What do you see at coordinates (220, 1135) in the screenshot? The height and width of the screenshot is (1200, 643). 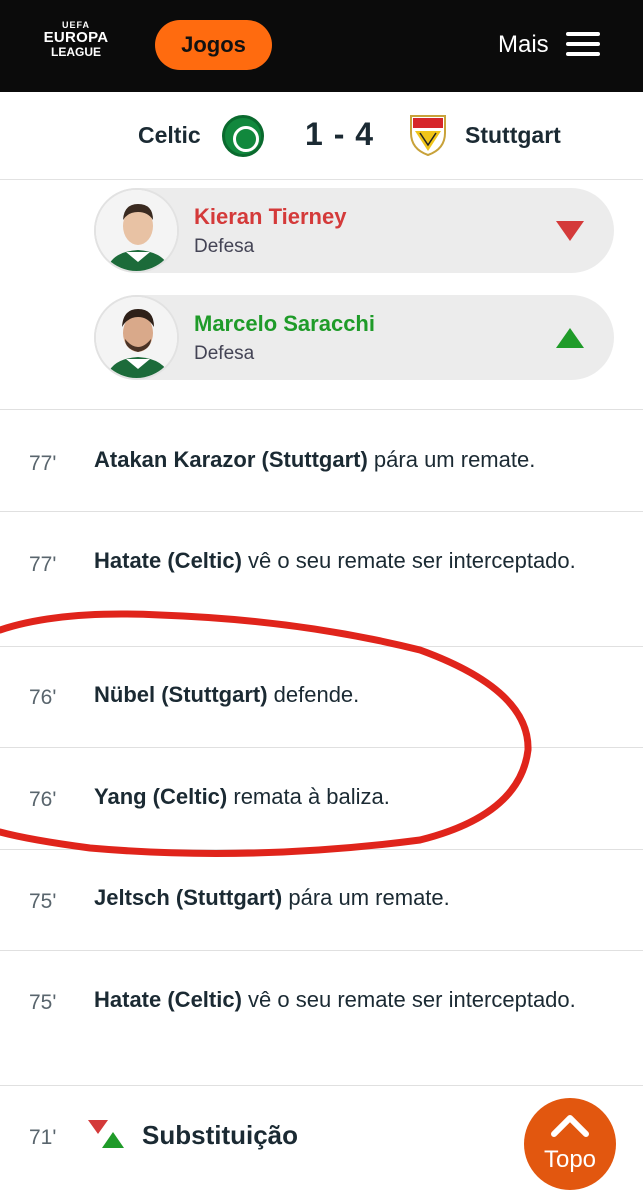 I see `substitution-title: Substituição` at bounding box center [220, 1135].